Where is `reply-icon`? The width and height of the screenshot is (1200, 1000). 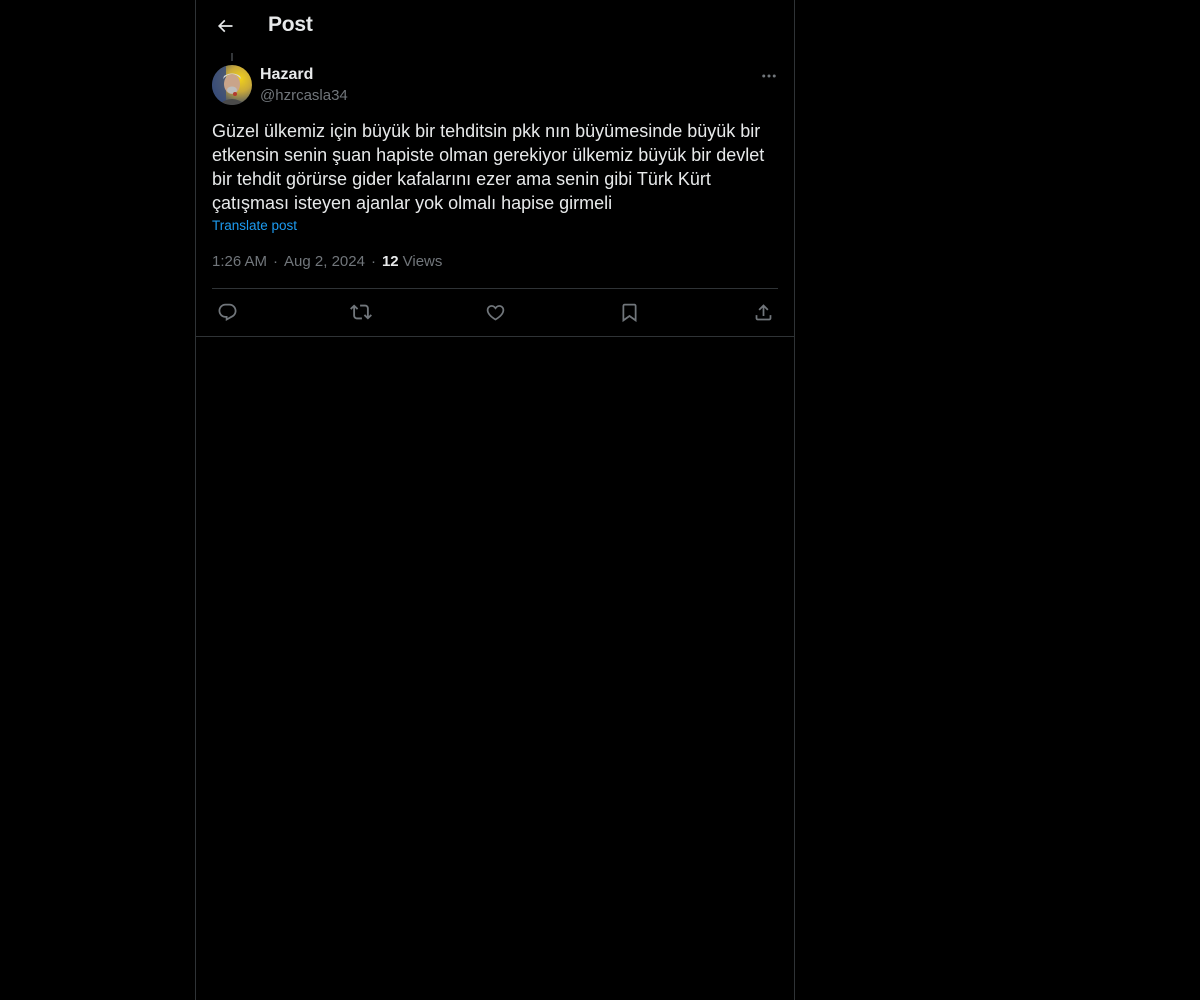 reply-icon is located at coordinates (227, 312).